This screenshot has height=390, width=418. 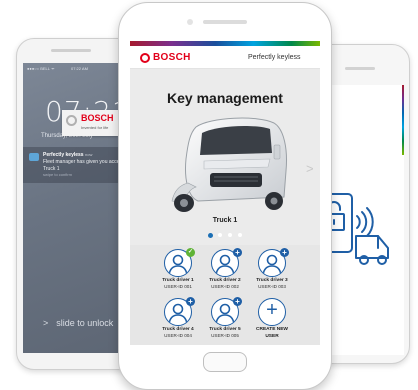 I want to click on create-user-label: CREATE NEW, so click(x=272, y=329).